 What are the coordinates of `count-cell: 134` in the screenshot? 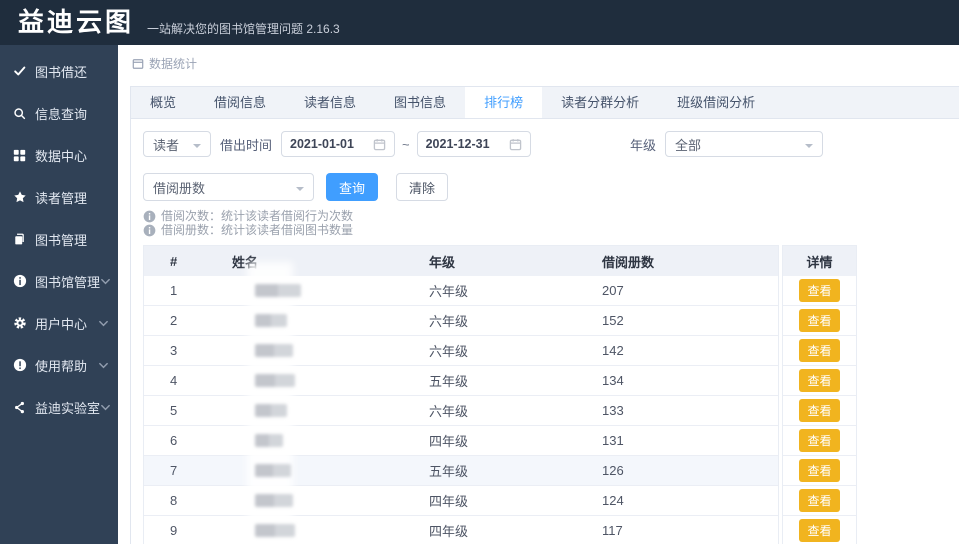 It's located at (683, 380).